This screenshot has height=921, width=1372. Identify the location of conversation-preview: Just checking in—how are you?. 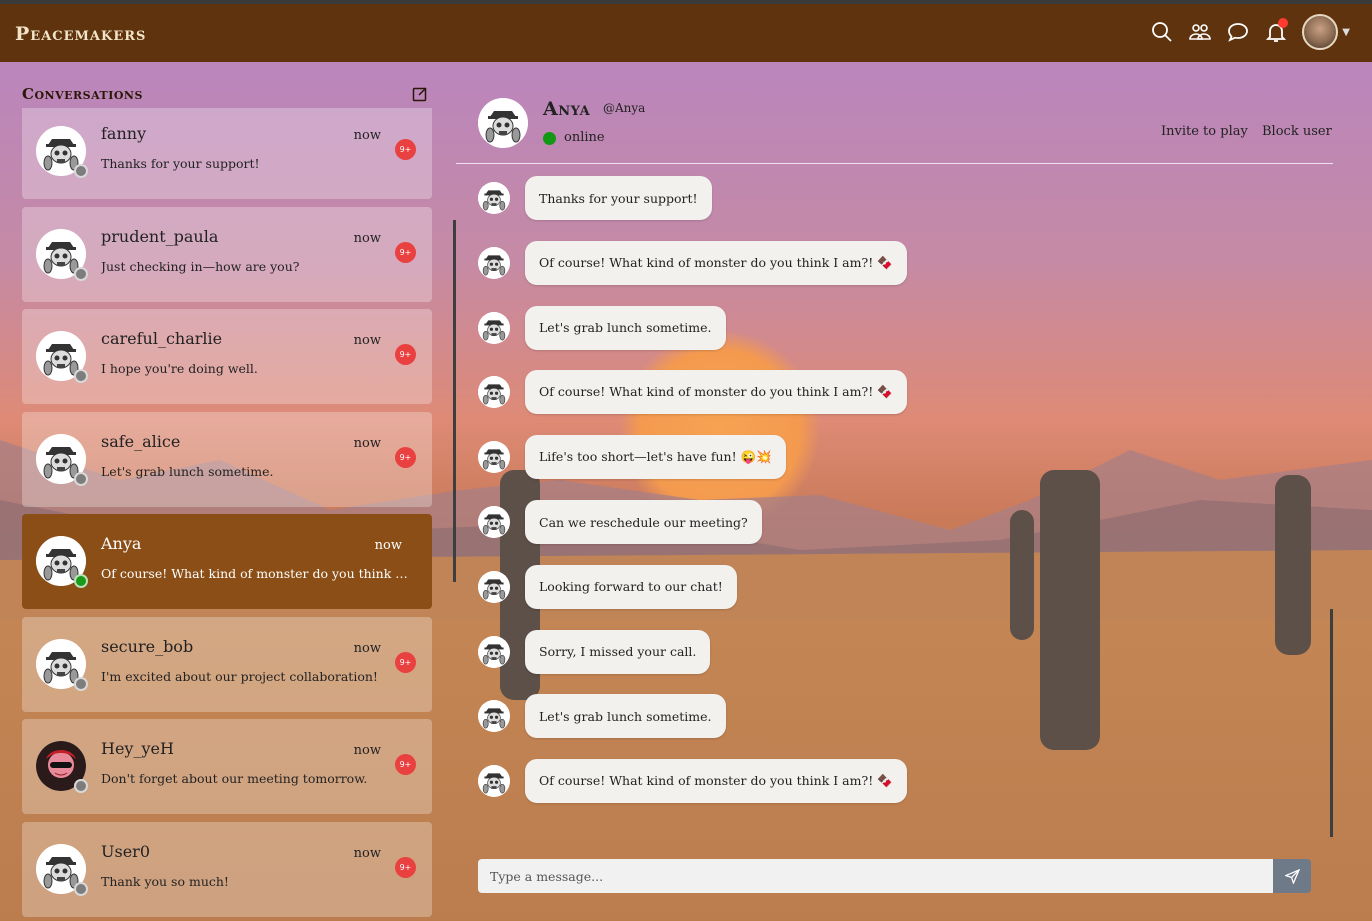
(200, 266).